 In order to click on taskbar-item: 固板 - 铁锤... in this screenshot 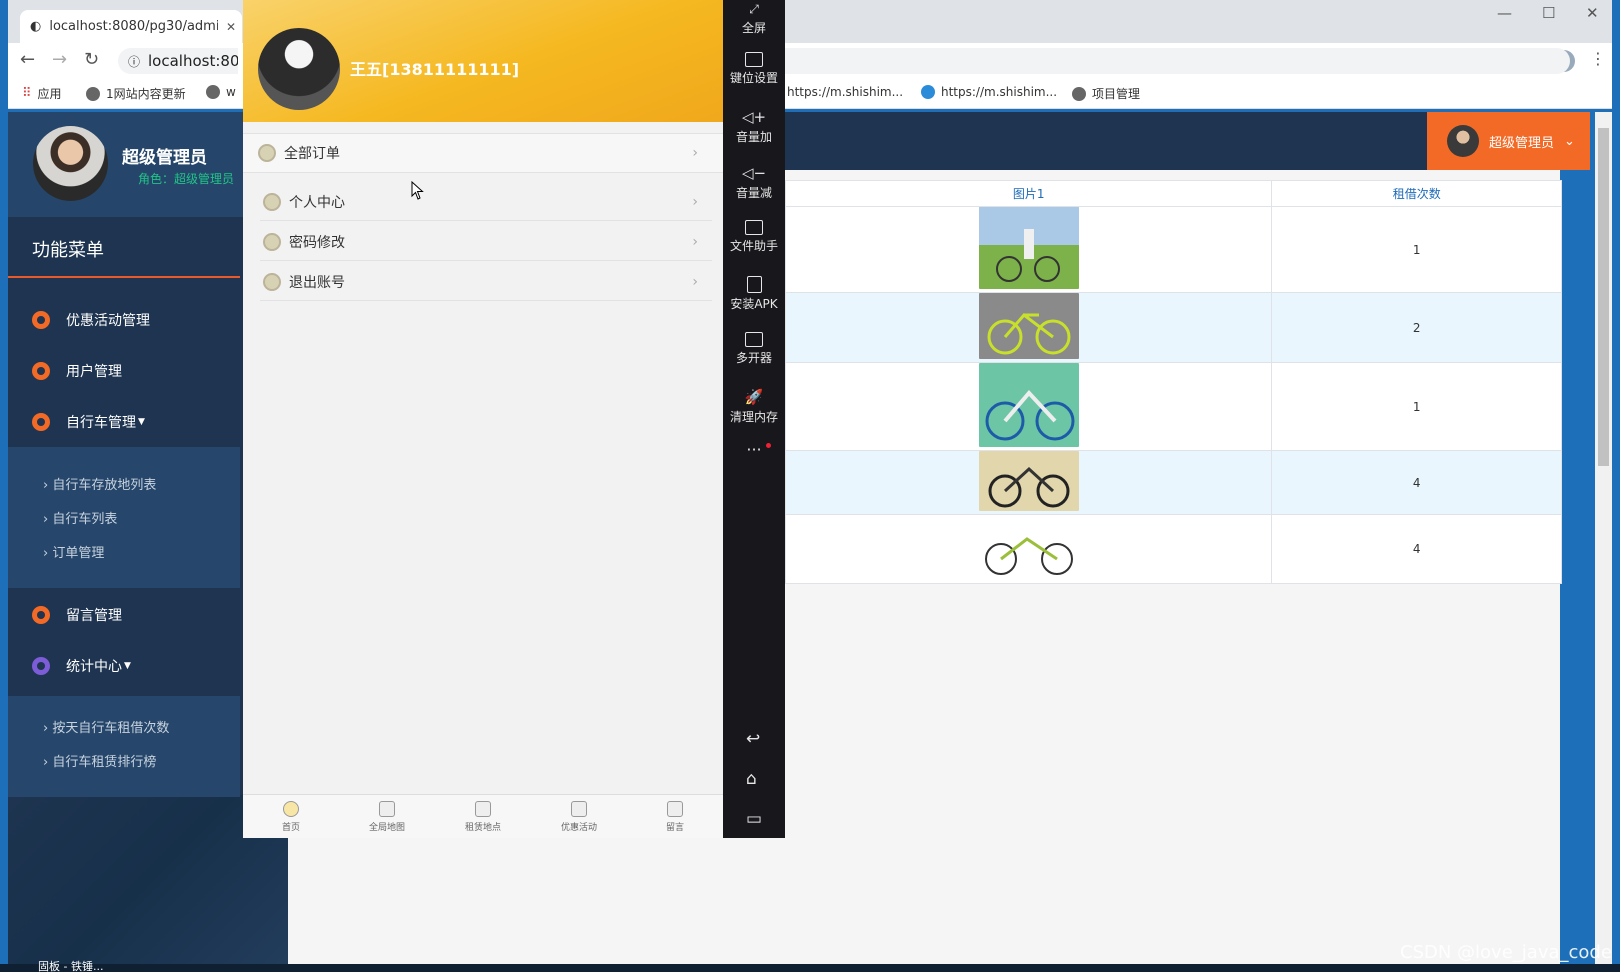, I will do `click(70, 965)`.